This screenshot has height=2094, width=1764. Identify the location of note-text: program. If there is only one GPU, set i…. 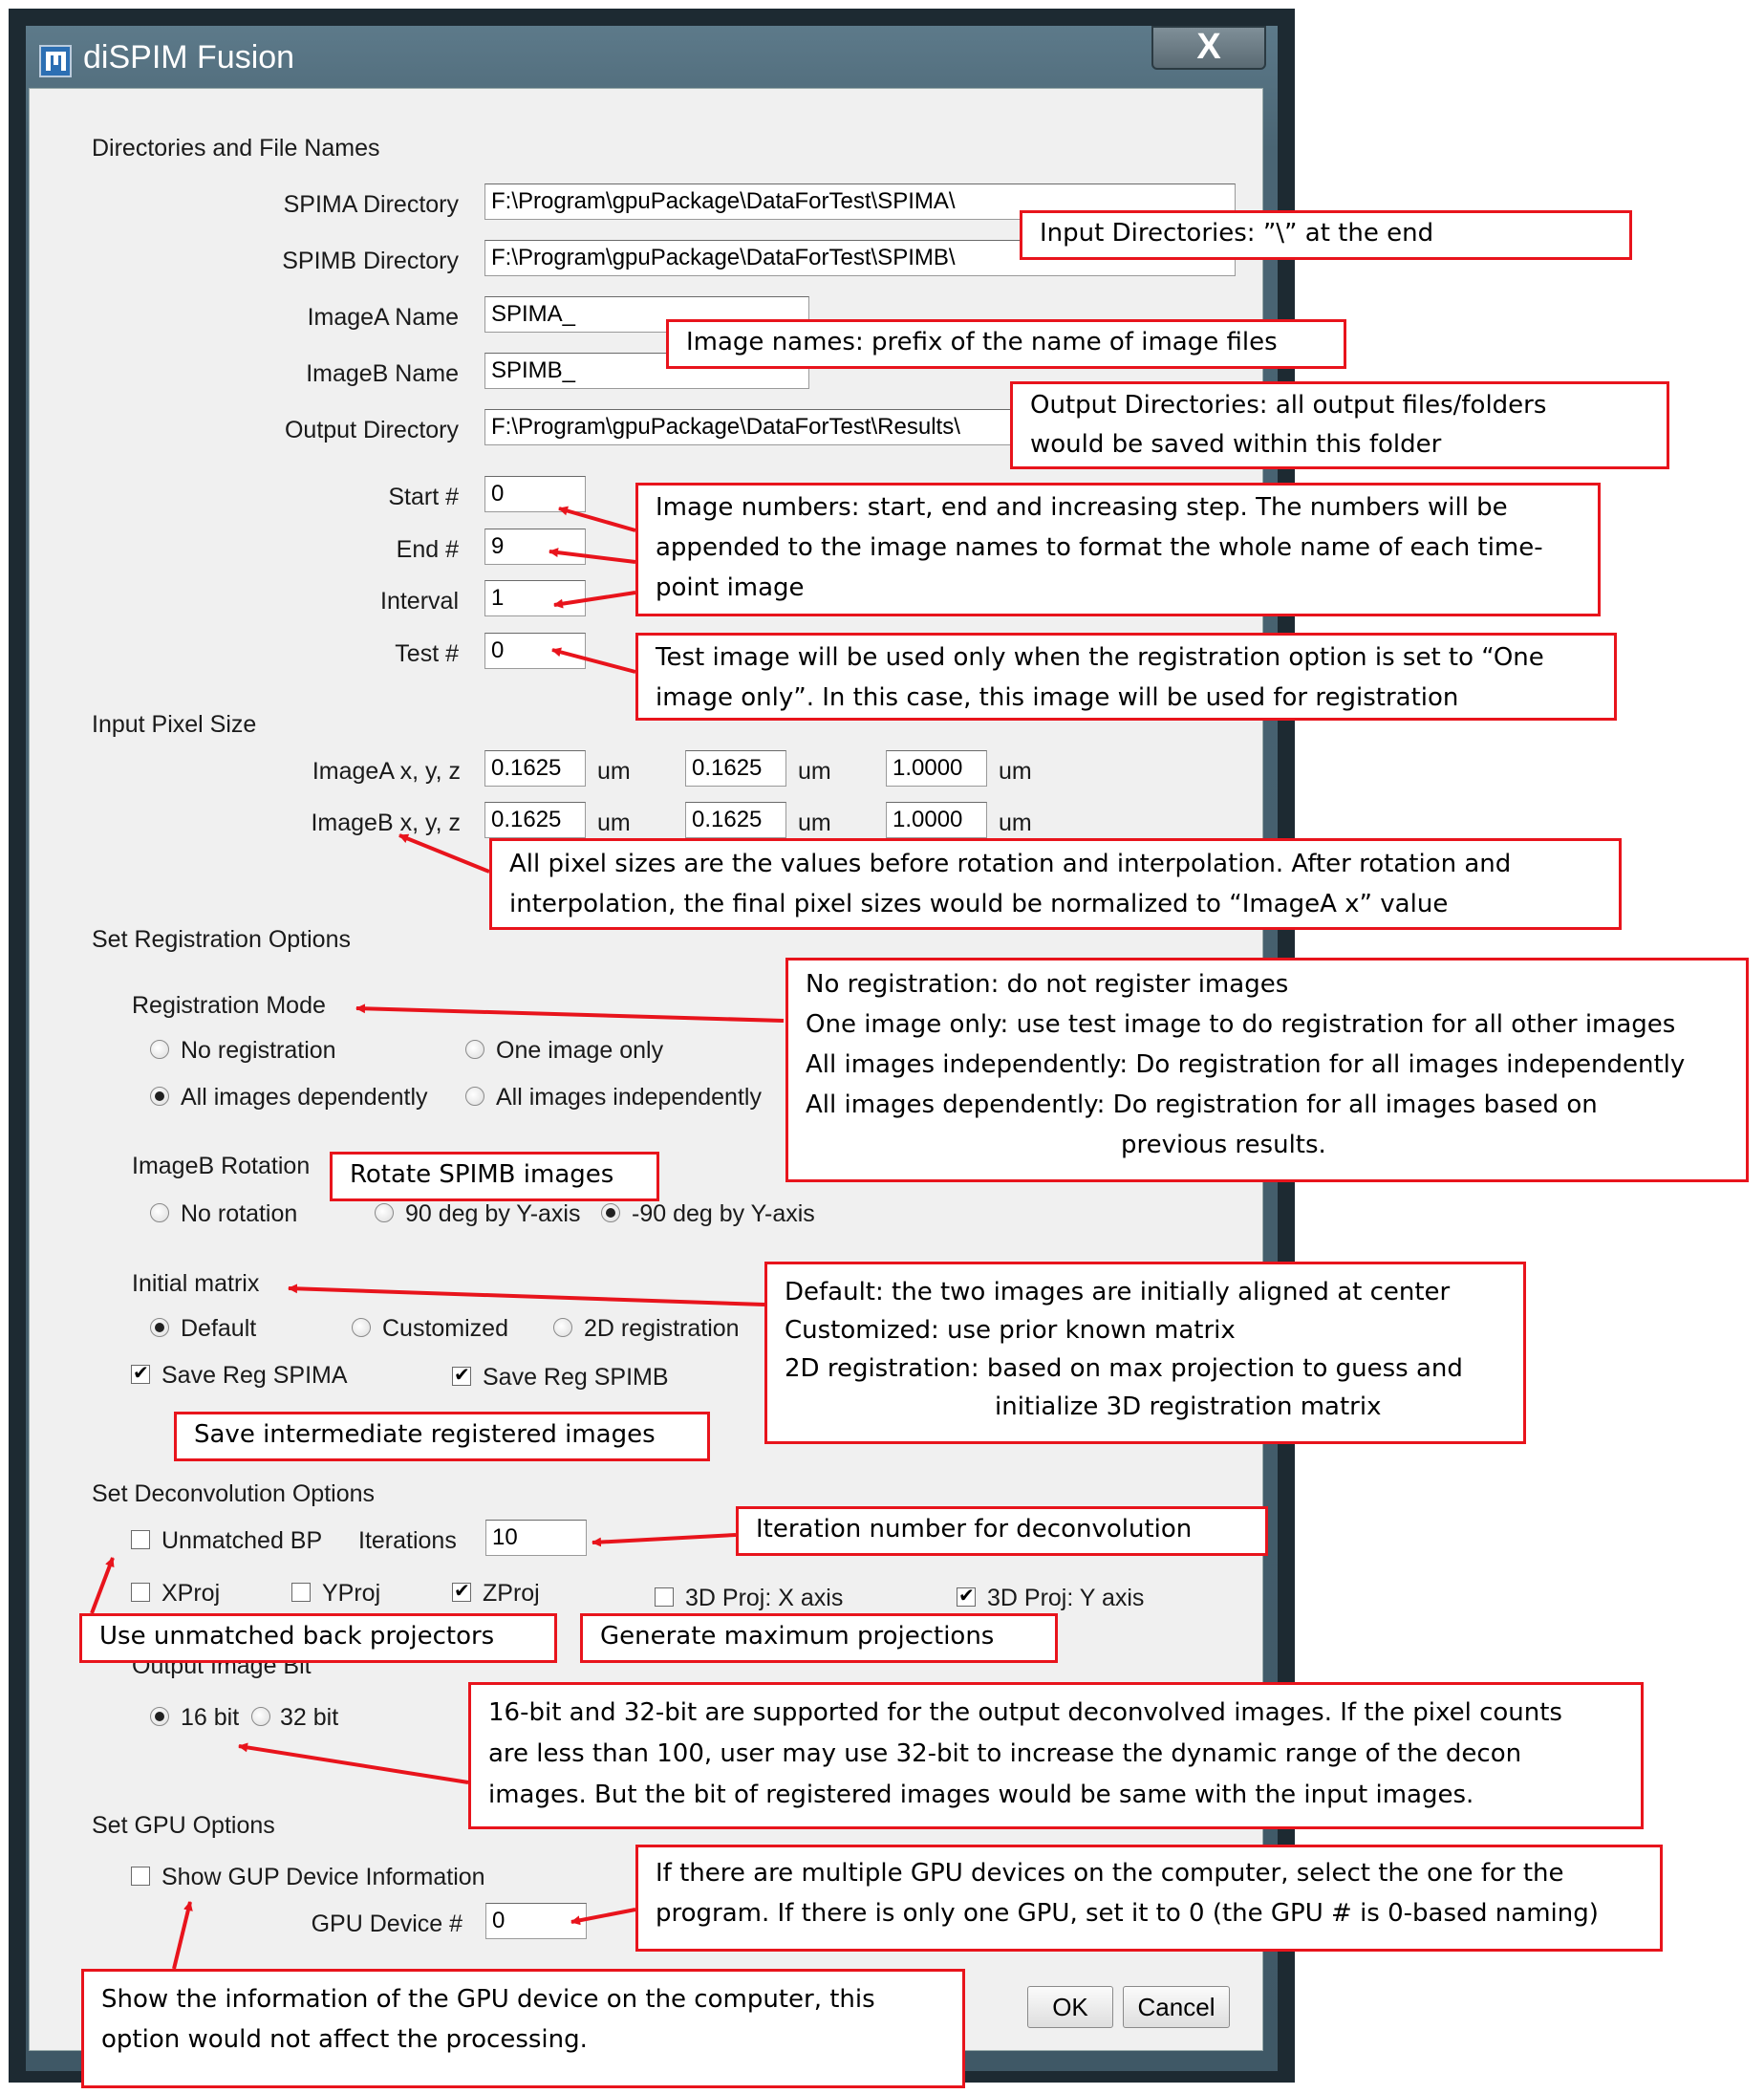
(1128, 1914).